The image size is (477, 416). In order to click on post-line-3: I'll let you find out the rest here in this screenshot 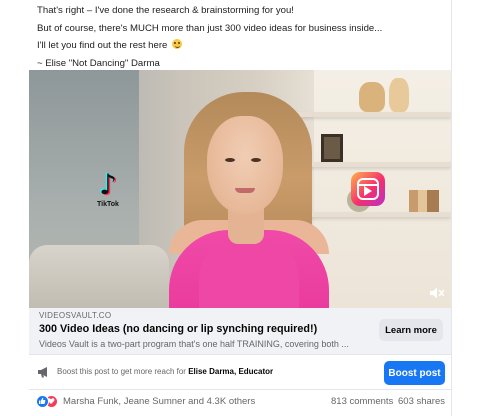, I will do `click(247, 46)`.